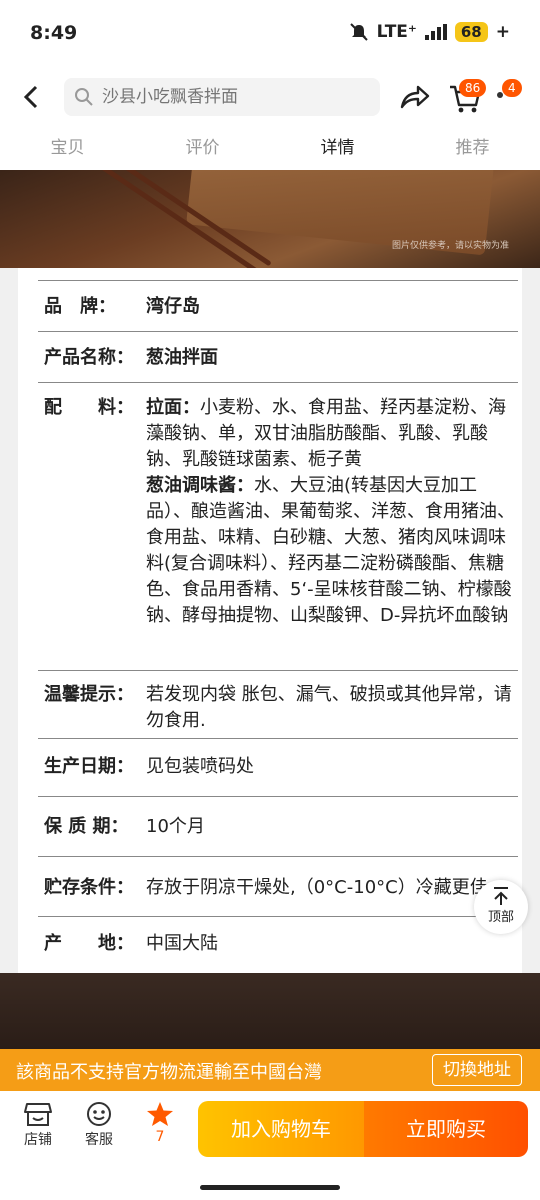  Describe the element at coordinates (86, 826) in the screenshot. I see `spec-label: 保 质 期：` at that location.